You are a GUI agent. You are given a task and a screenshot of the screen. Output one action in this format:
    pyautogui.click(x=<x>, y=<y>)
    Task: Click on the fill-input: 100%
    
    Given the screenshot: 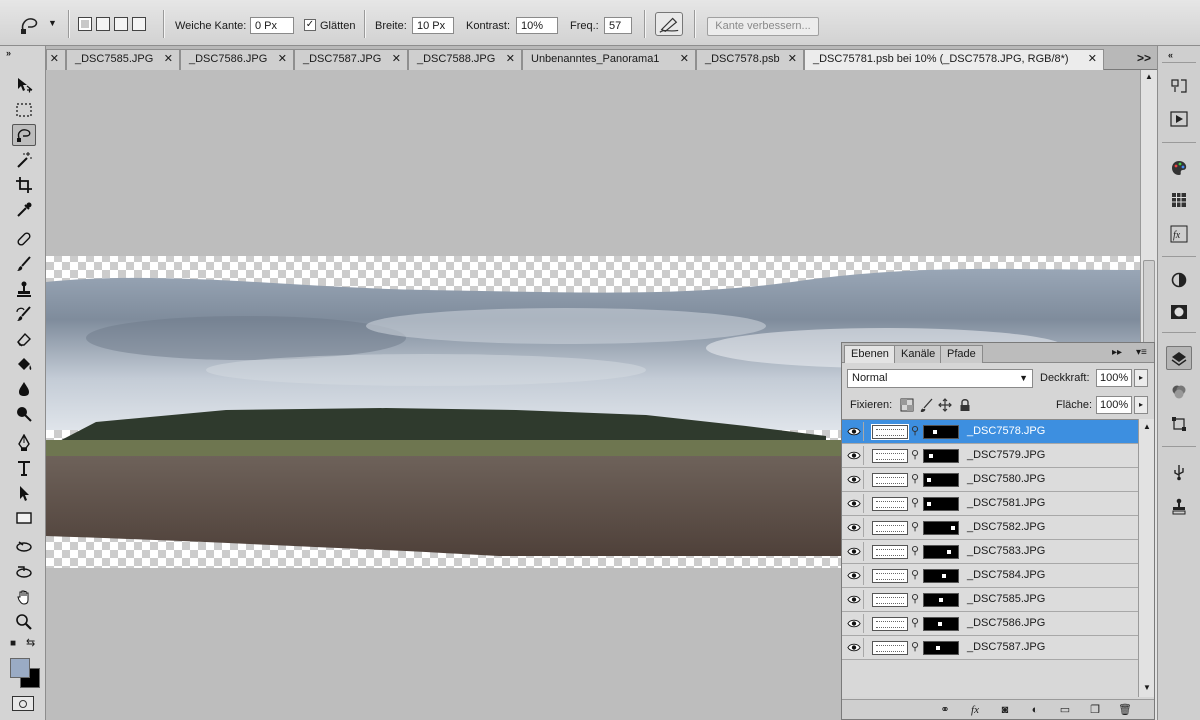 What is the action you would take?
    pyautogui.click(x=1114, y=405)
    